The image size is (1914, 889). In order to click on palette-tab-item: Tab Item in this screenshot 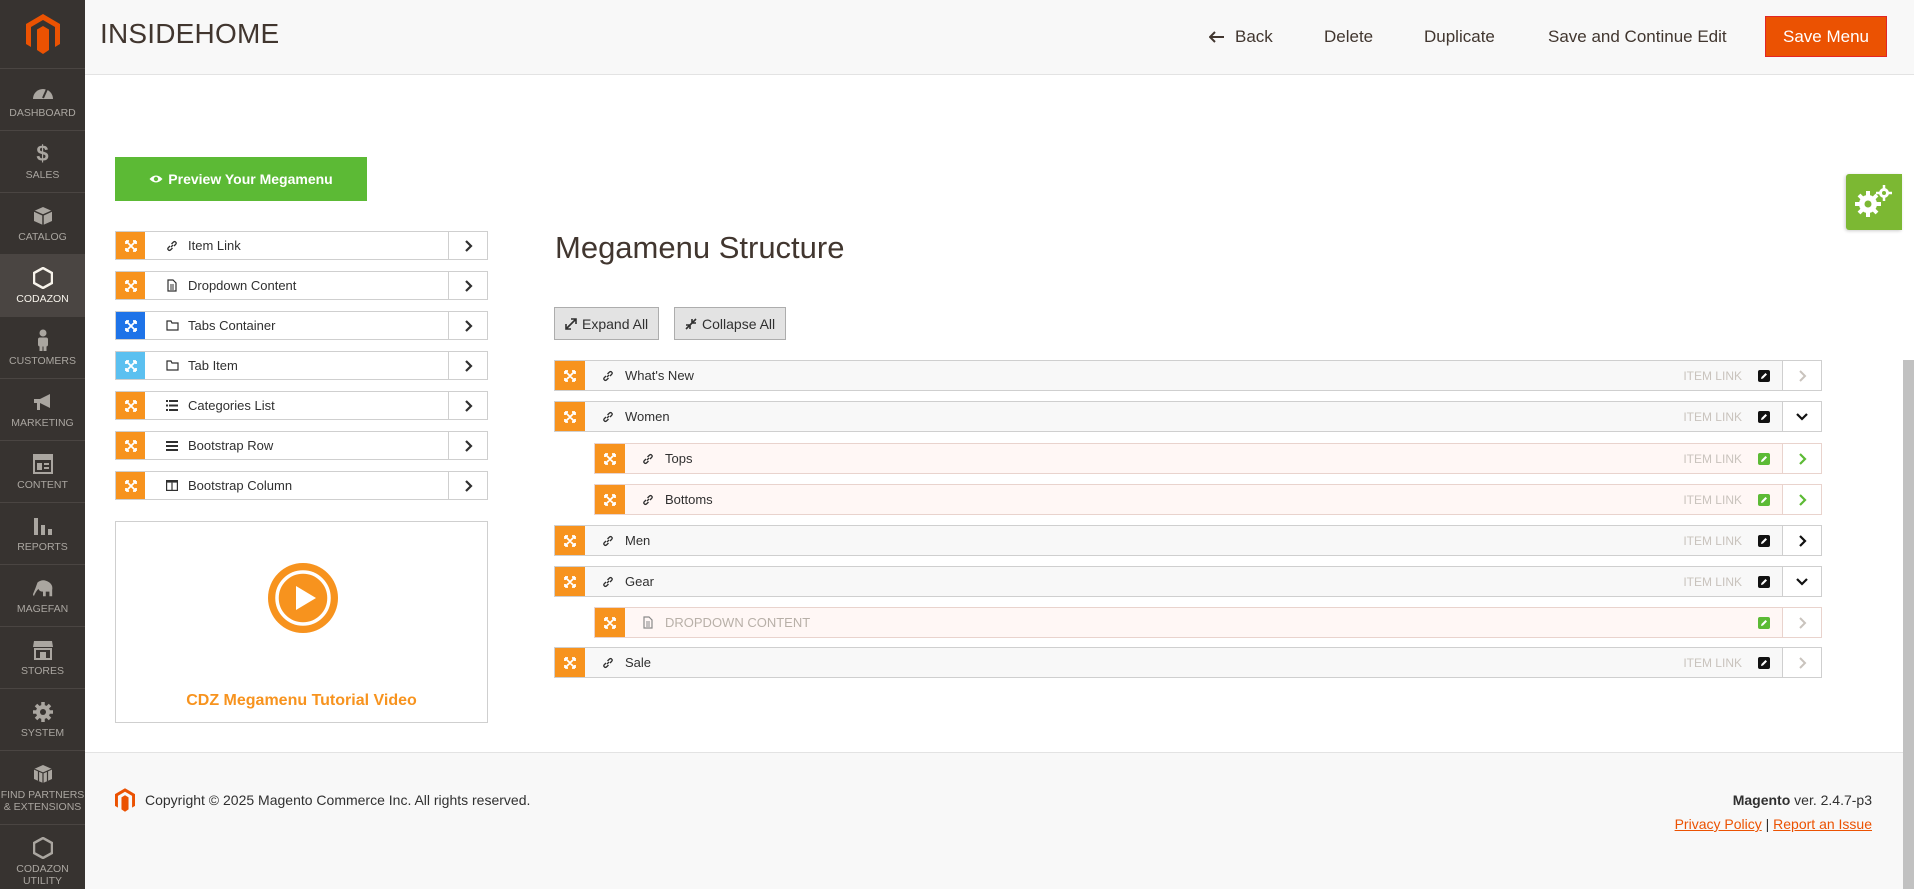, I will do `click(301, 365)`.